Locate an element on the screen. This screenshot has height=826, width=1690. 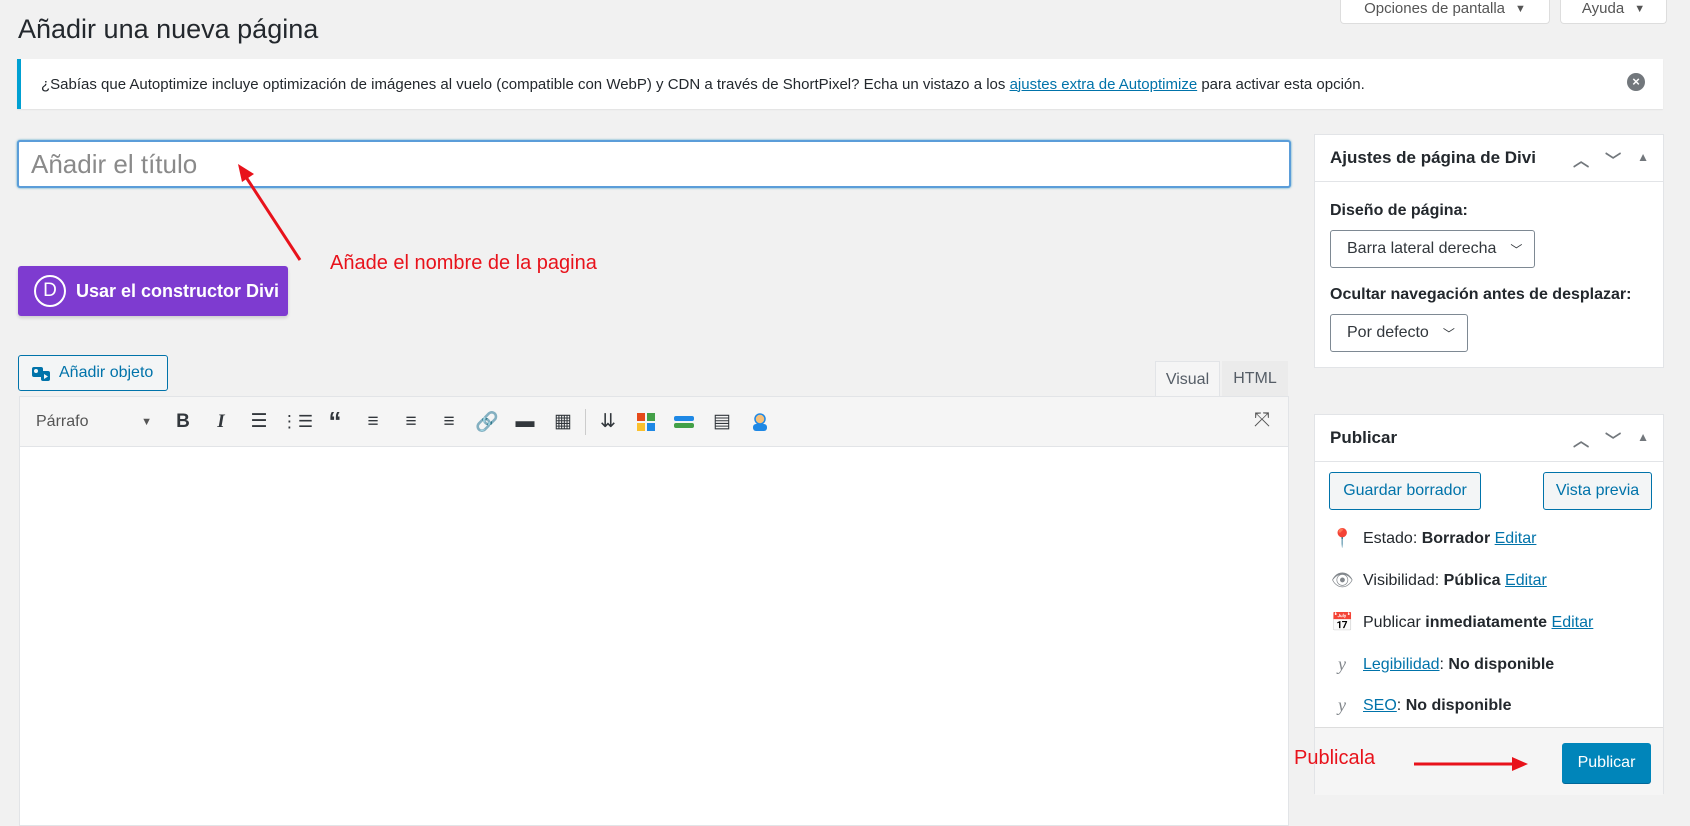
dismiss-icon: × is located at coordinates (1636, 82).